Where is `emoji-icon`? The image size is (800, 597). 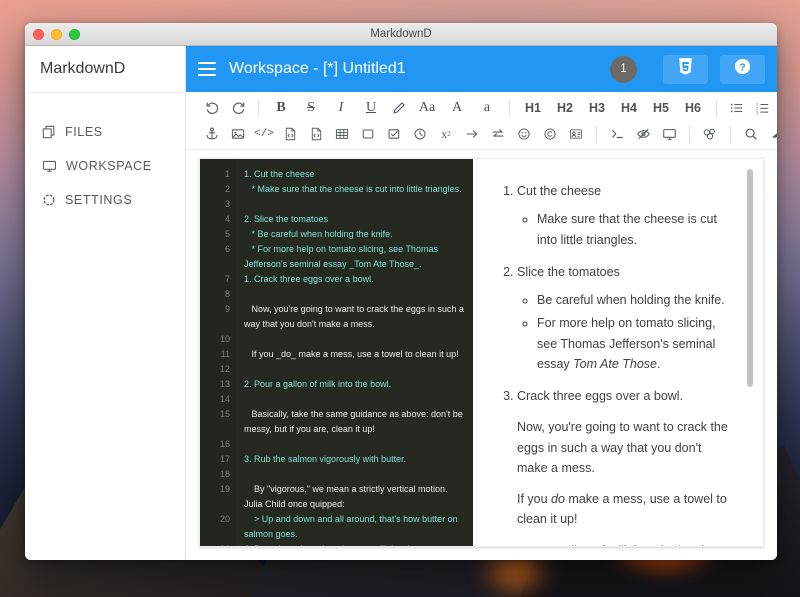
emoji-icon is located at coordinates (524, 134).